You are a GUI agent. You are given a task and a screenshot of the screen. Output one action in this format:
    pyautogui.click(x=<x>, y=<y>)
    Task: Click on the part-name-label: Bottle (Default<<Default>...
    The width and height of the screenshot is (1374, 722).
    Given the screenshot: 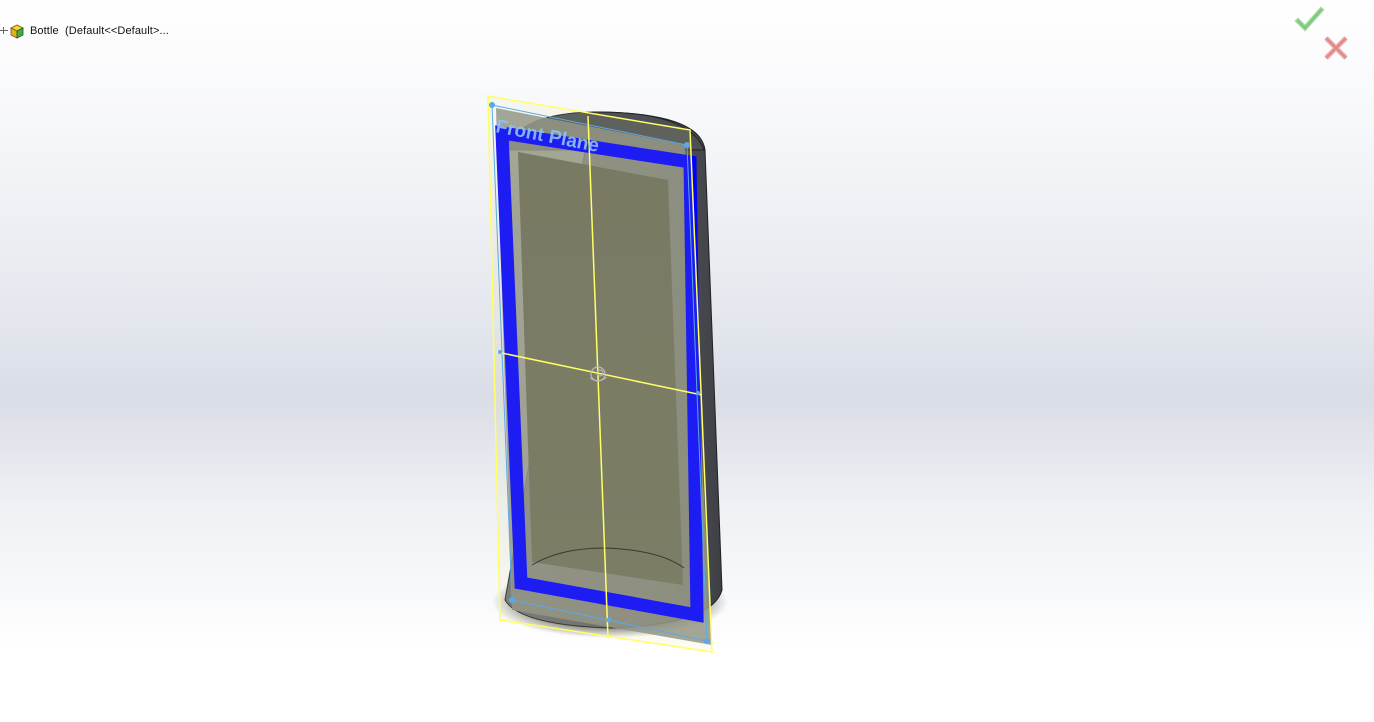 What is the action you would take?
    pyautogui.click(x=99, y=31)
    